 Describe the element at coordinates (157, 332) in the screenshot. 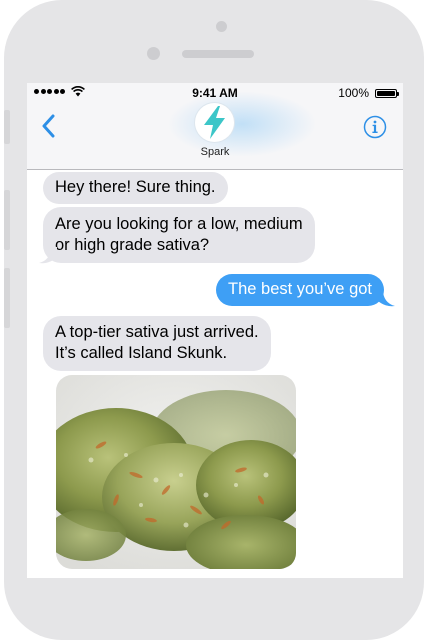

I see `message-text-line: A top-tier sativa just arrived.` at that location.